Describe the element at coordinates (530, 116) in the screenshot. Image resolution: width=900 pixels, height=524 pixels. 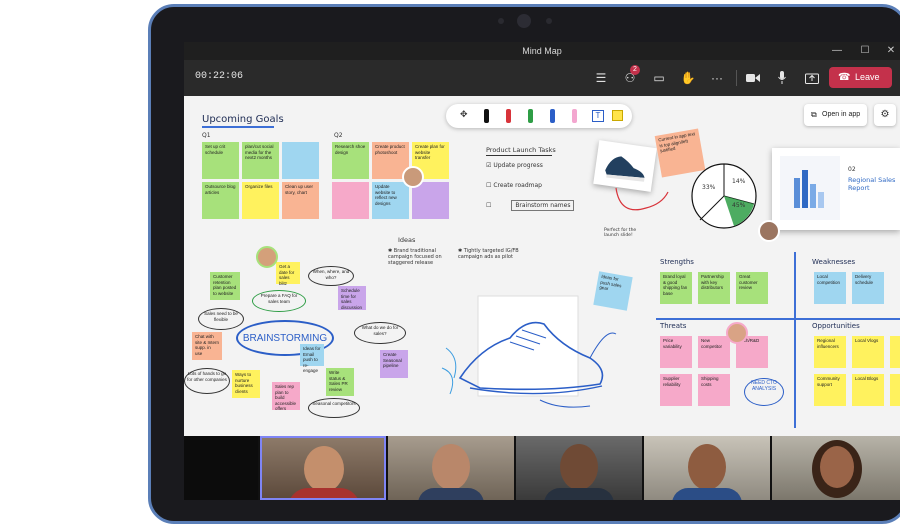
I see `green-pen-icon` at that location.